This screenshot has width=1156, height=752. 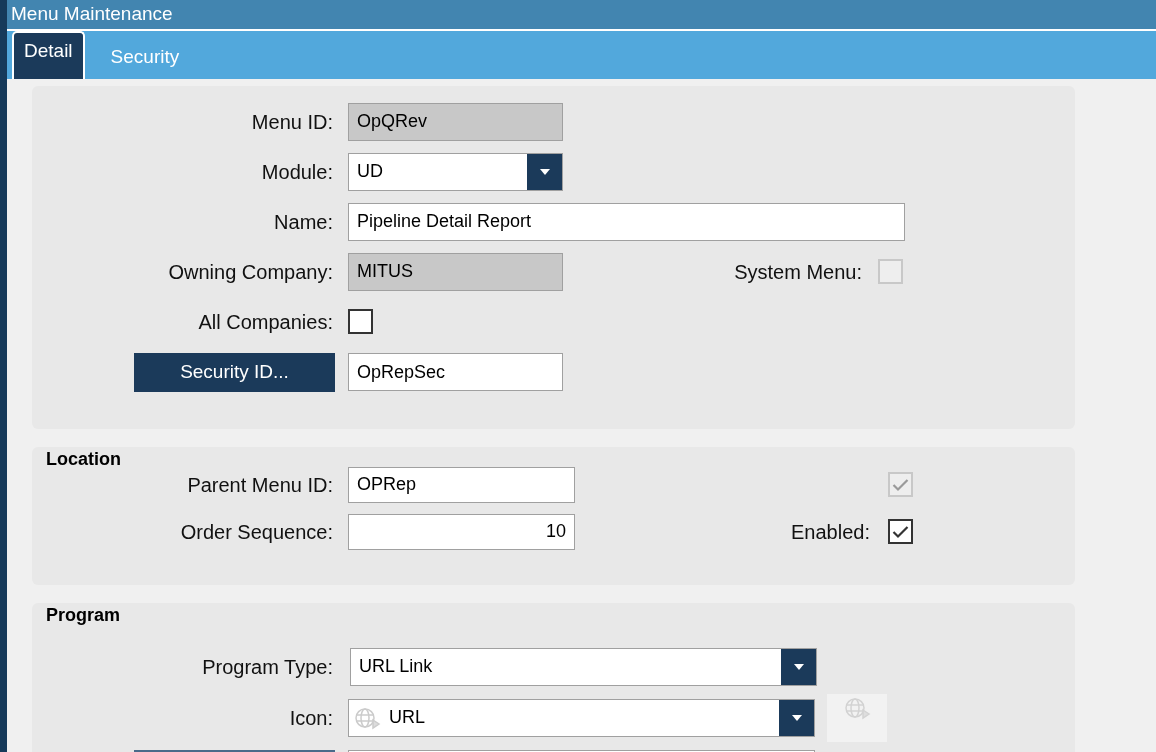 What do you see at coordinates (303, 222) in the screenshot?
I see `field-label: Name:` at bounding box center [303, 222].